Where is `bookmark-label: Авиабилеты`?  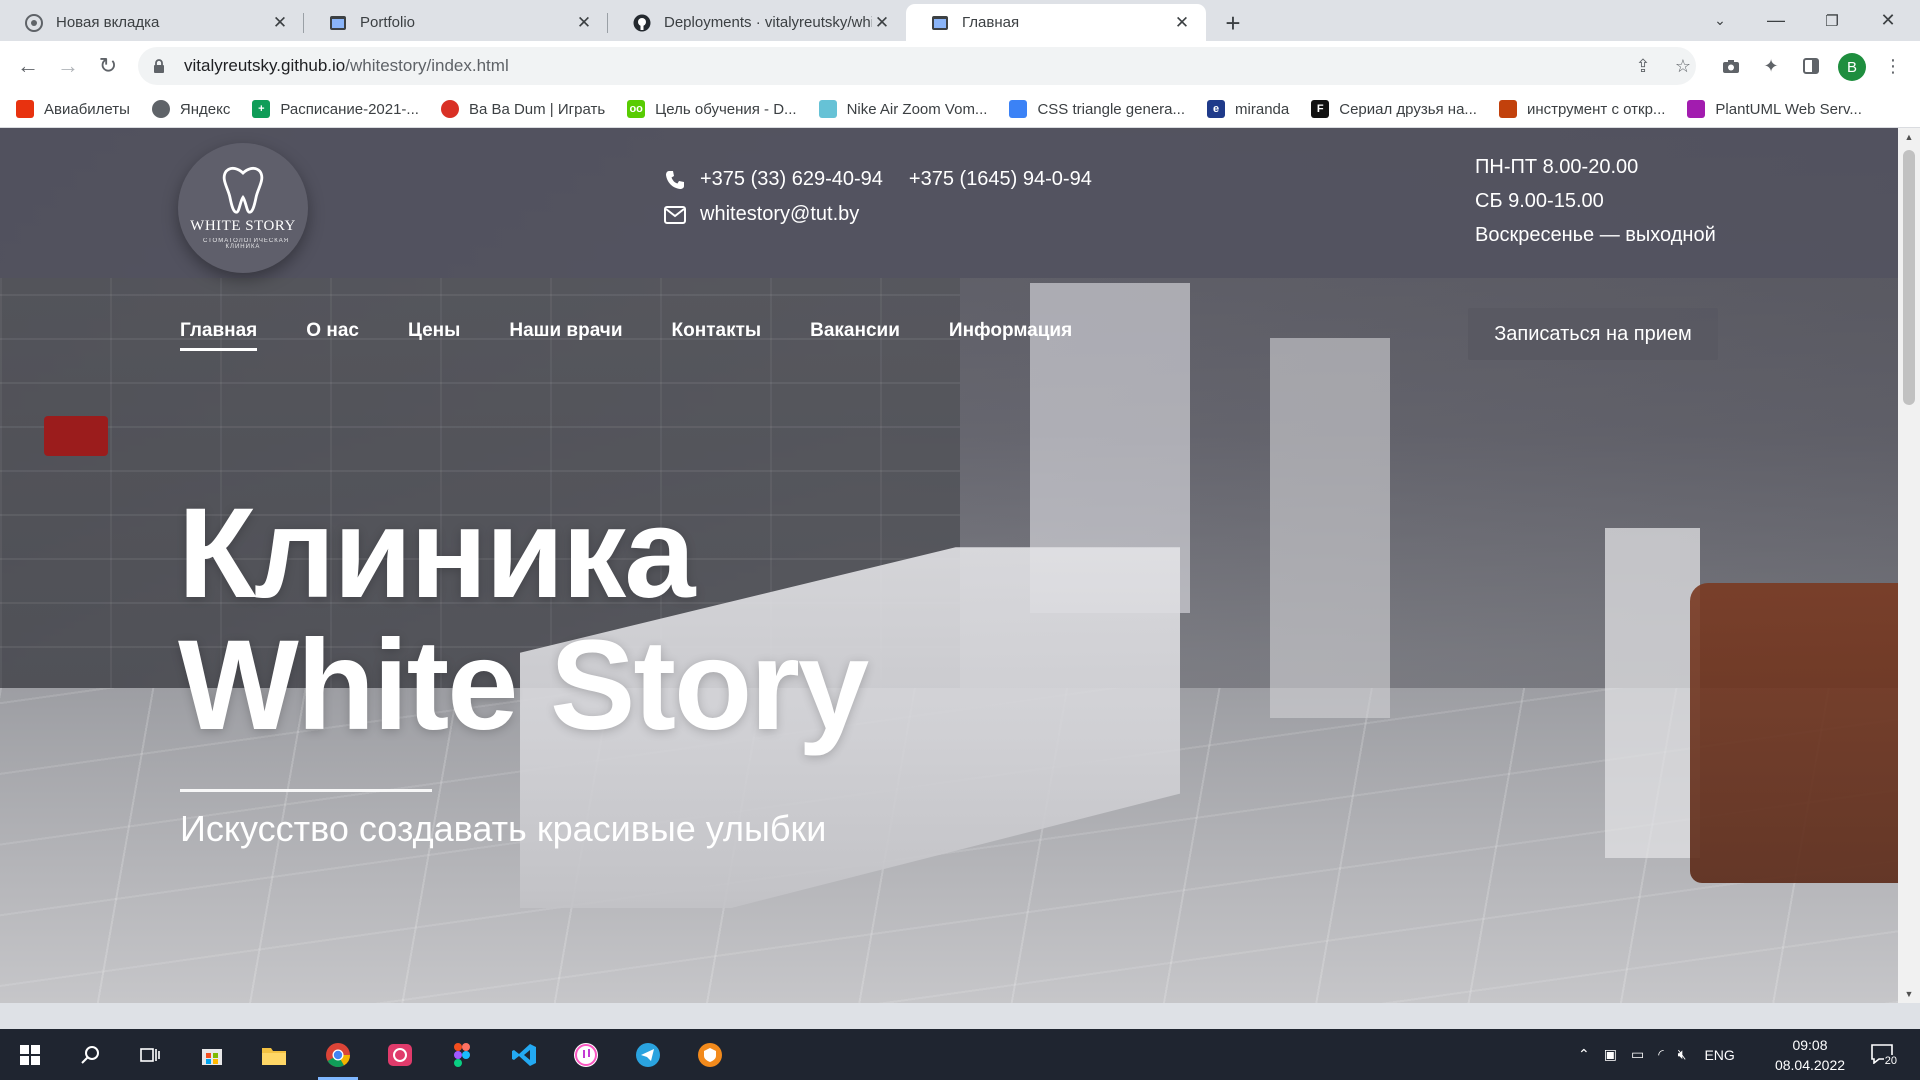
bookmark-label: Авиабилеты is located at coordinates (87, 109).